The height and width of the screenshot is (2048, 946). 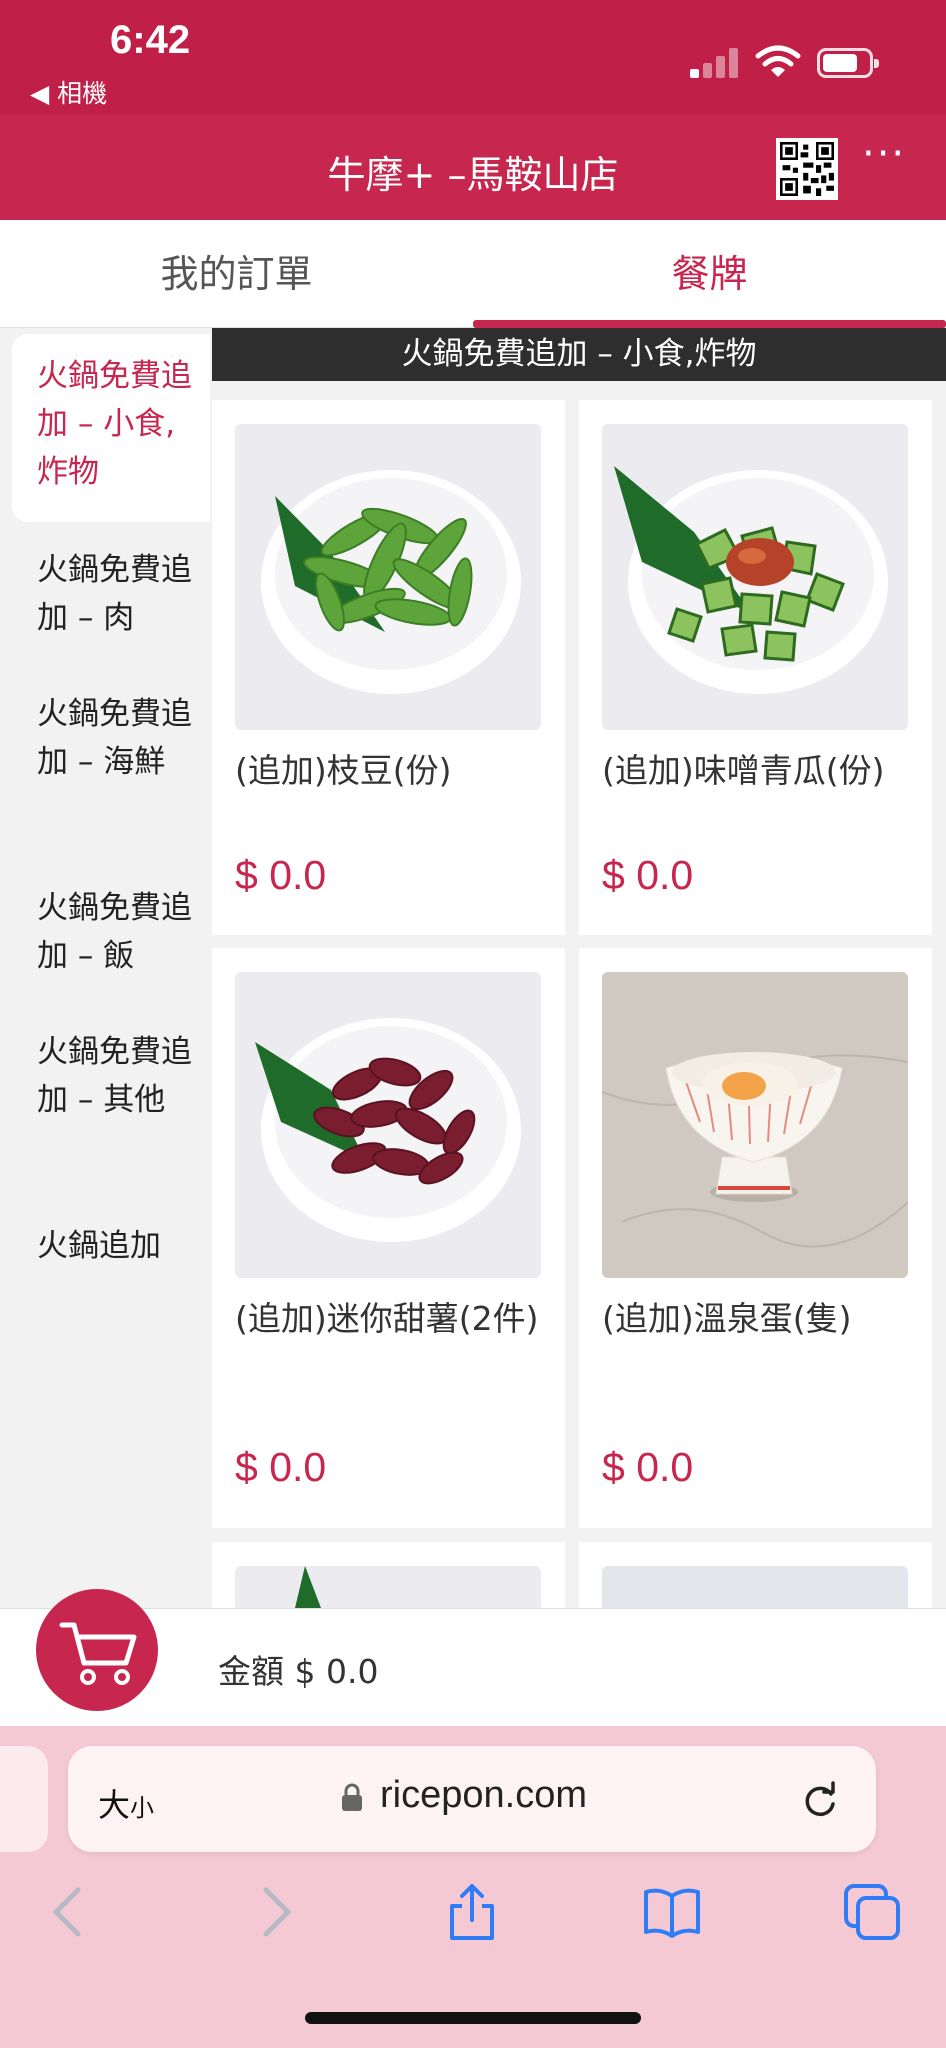 I want to click on lock-icon, so click(x=352, y=1797).